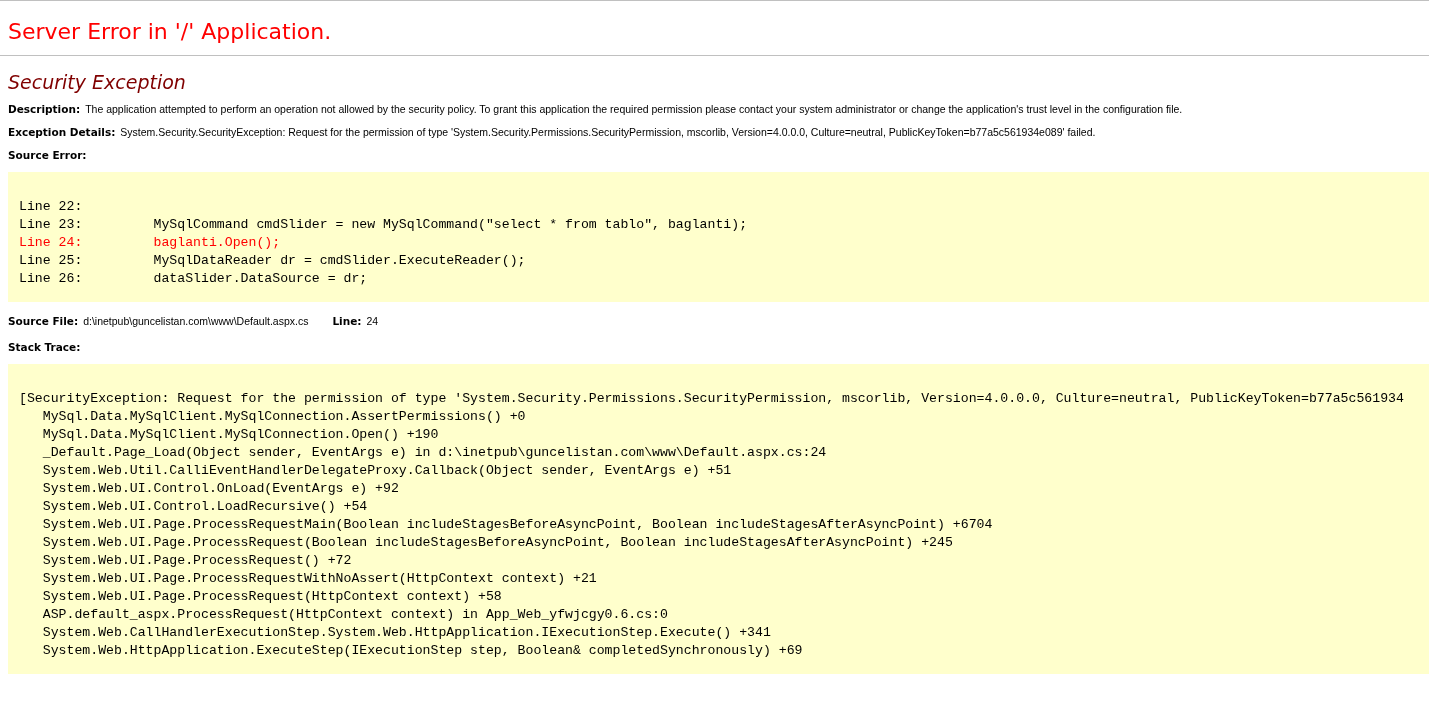  Describe the element at coordinates (422, 651) in the screenshot. I see `stack-line: System.Web.HttpApplication.ExecuteStep(IExecutionStep step, Boolean& completedSynchronously) +69` at that location.